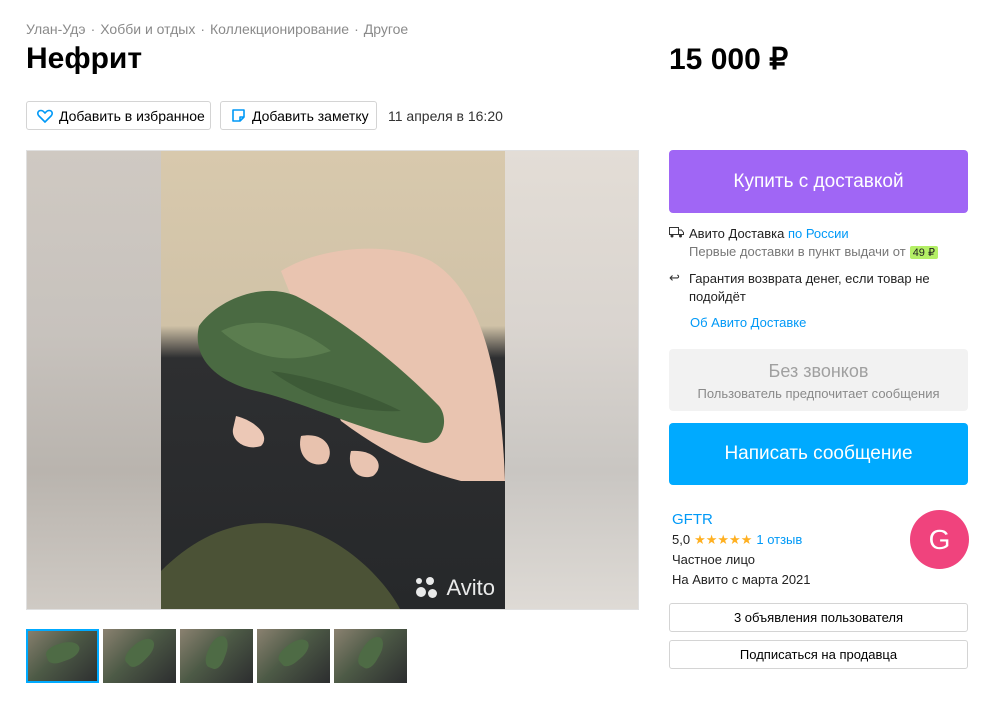 This screenshot has height=706, width=1000. I want to click on delivery-region-link: по России, so click(818, 233).